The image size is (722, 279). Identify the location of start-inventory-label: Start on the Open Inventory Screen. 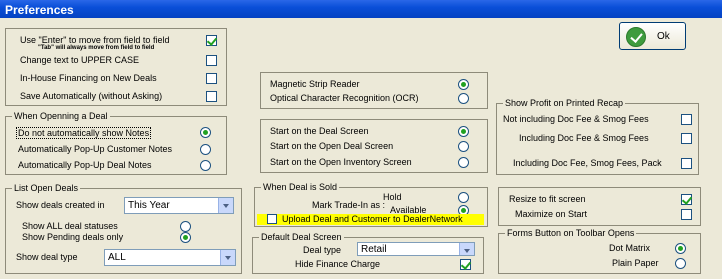
(341, 162).